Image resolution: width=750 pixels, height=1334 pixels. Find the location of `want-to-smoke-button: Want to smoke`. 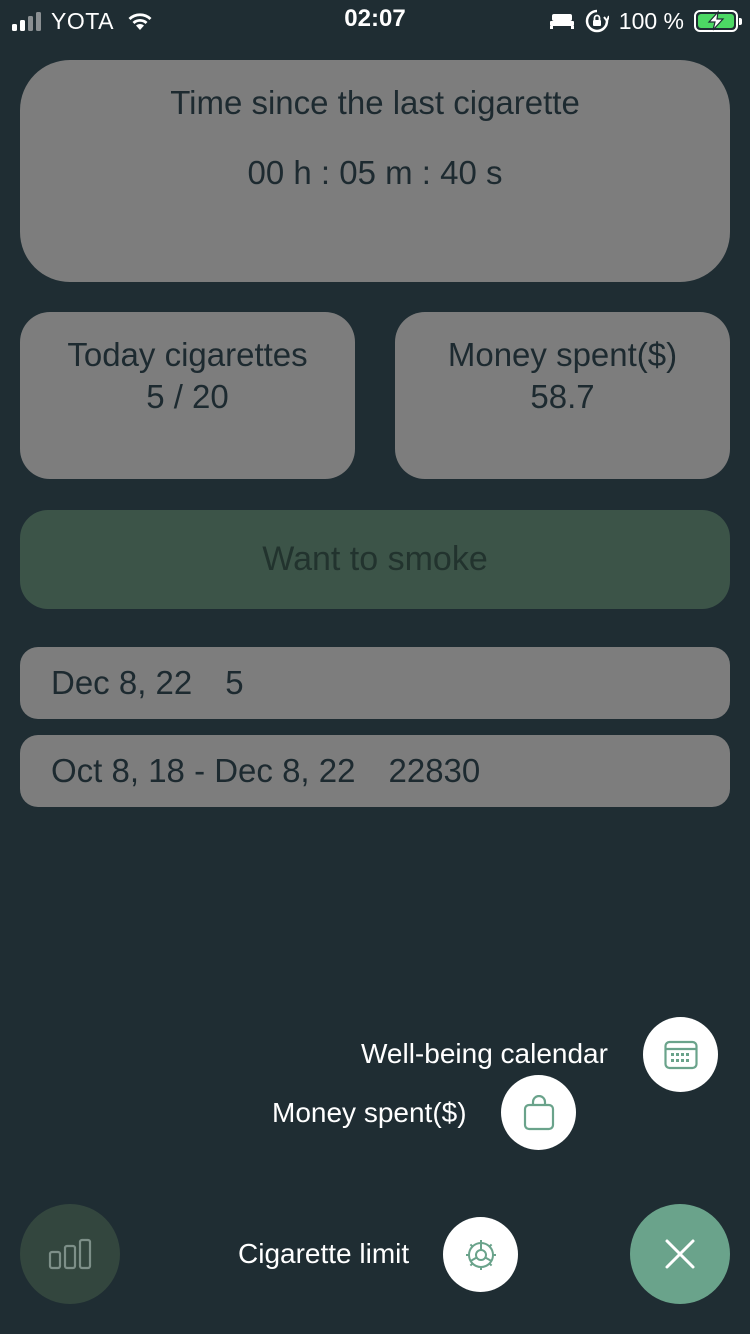

want-to-smoke-button: Want to smoke is located at coordinates (375, 559).